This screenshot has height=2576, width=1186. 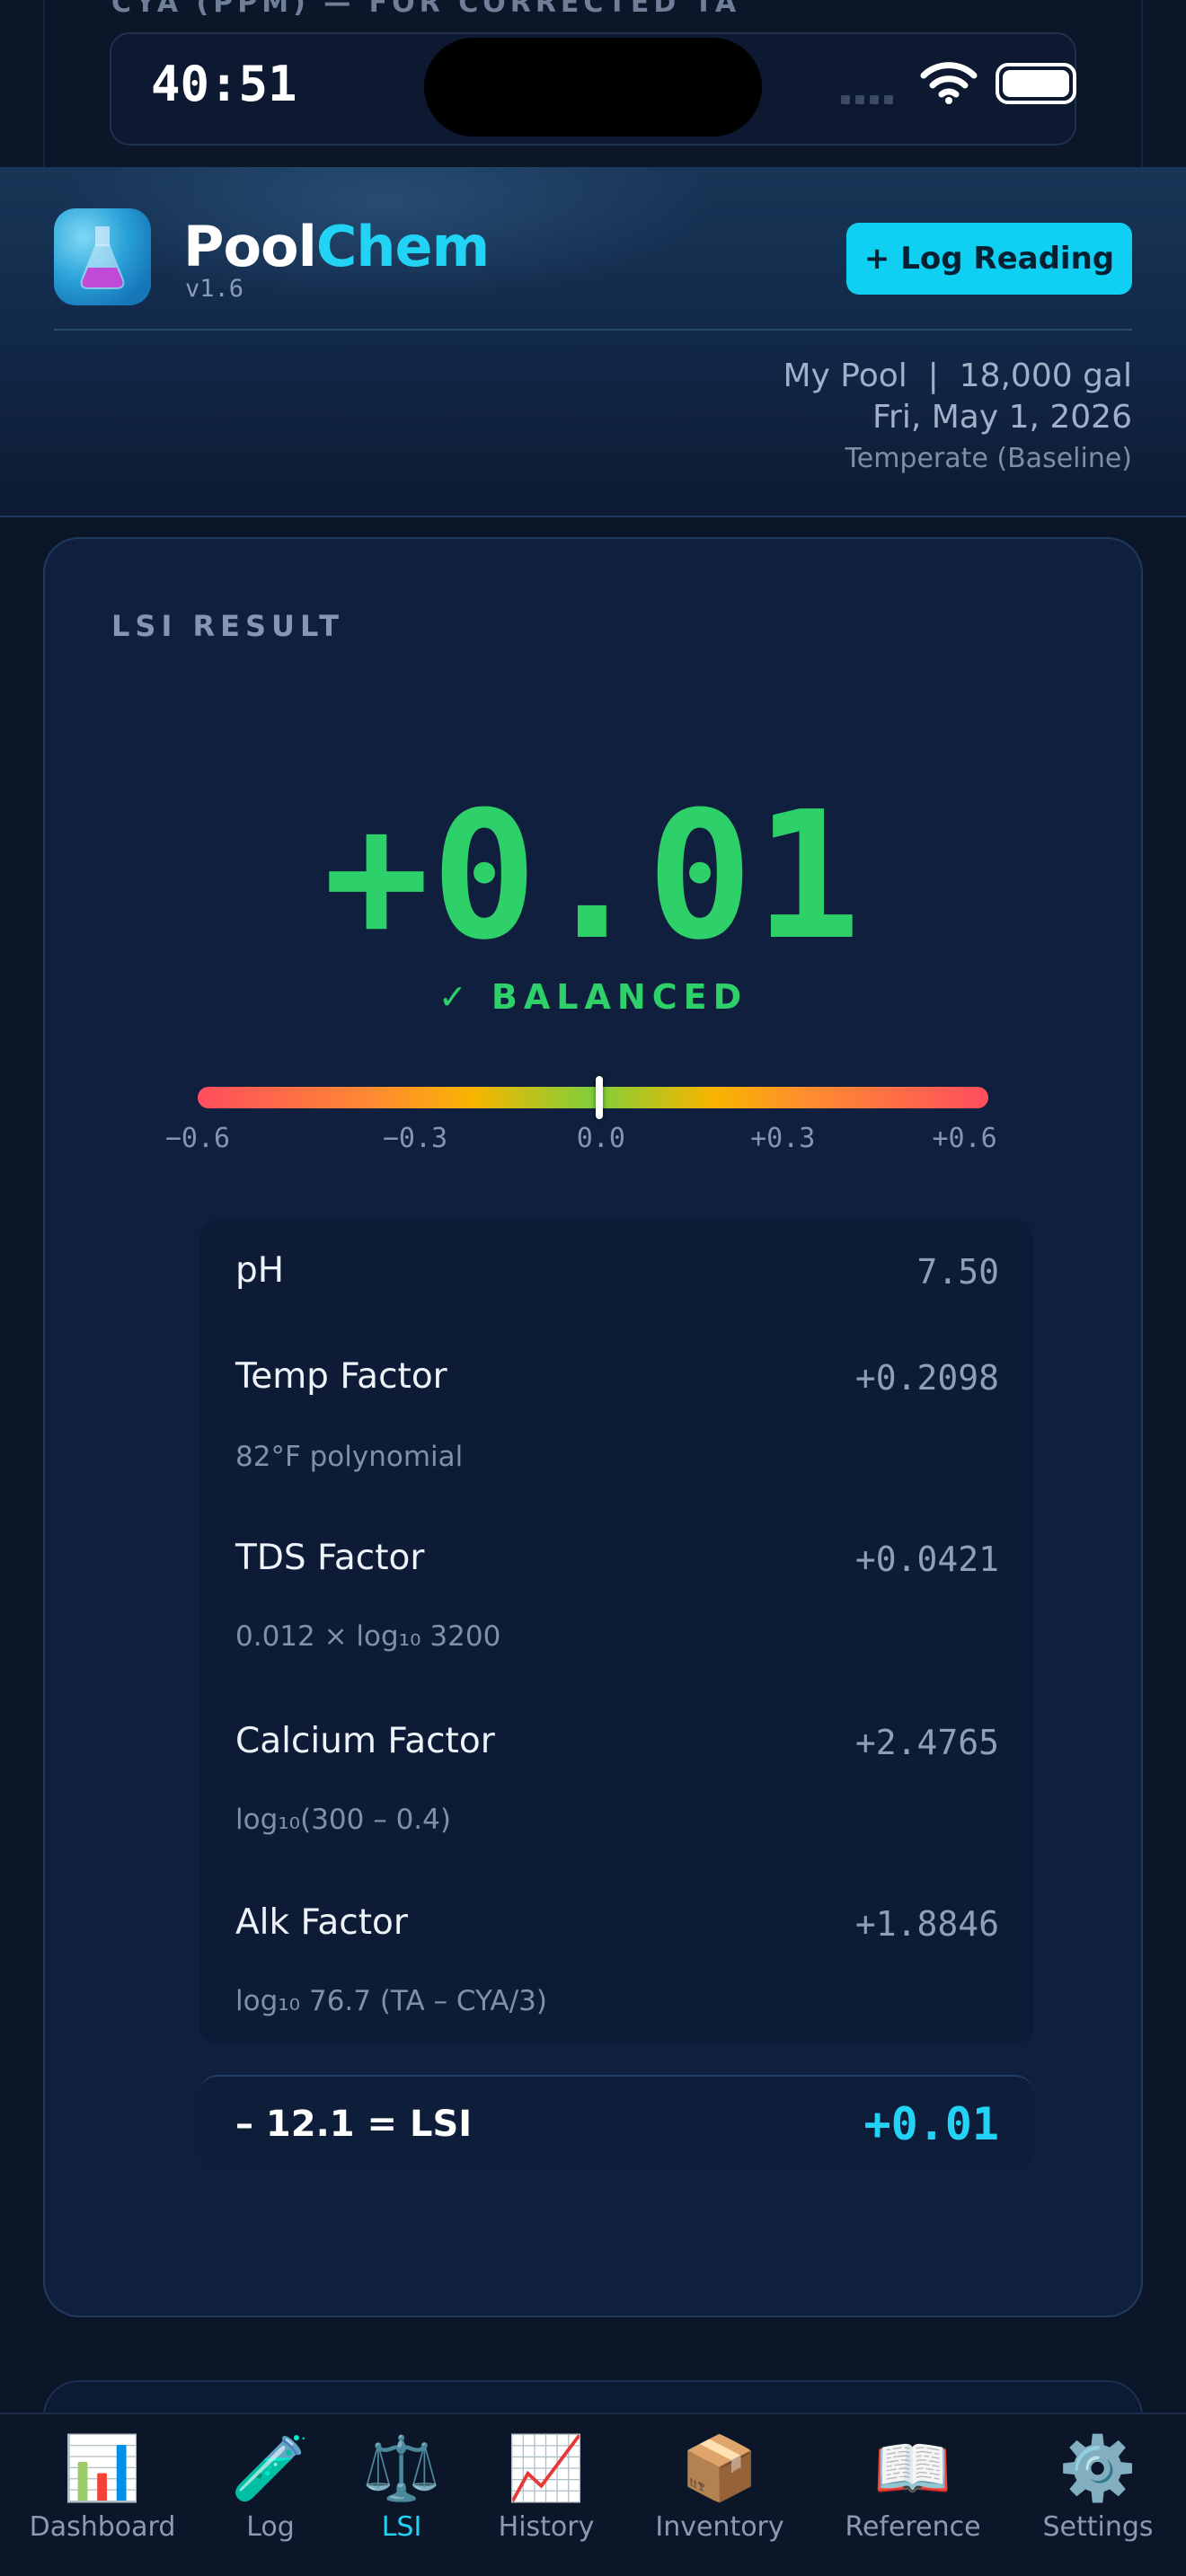 I want to click on pool-summary: My Pool | 18,000 gal, so click(x=957, y=375).